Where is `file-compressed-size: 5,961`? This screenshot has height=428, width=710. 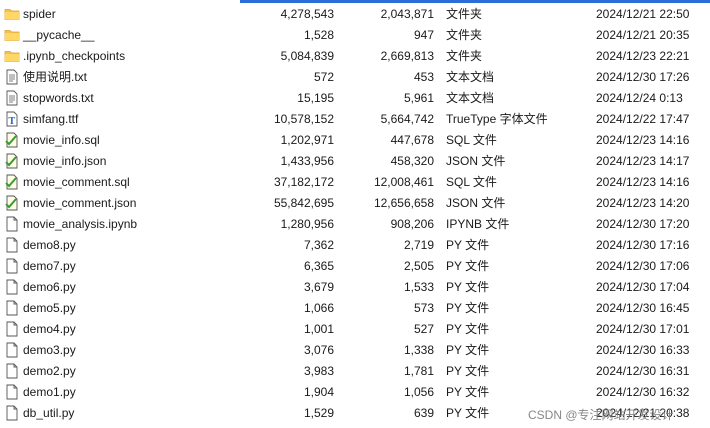
file-compressed-size: 5,961 is located at coordinates (418, 98).